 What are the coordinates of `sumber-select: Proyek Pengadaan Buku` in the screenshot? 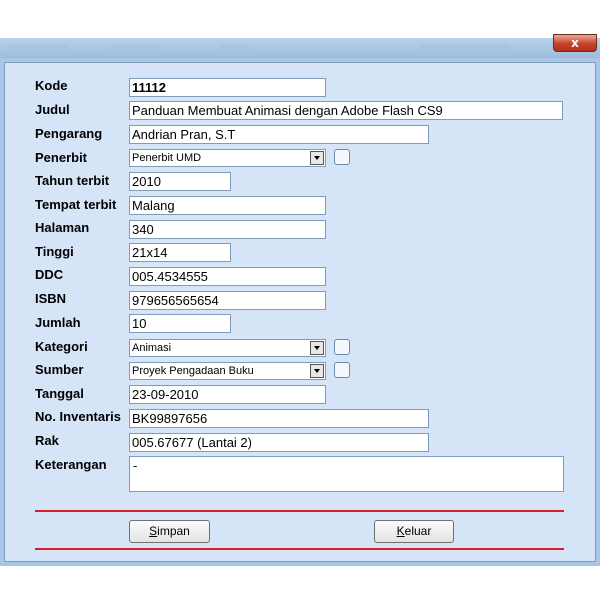 It's located at (227, 371).